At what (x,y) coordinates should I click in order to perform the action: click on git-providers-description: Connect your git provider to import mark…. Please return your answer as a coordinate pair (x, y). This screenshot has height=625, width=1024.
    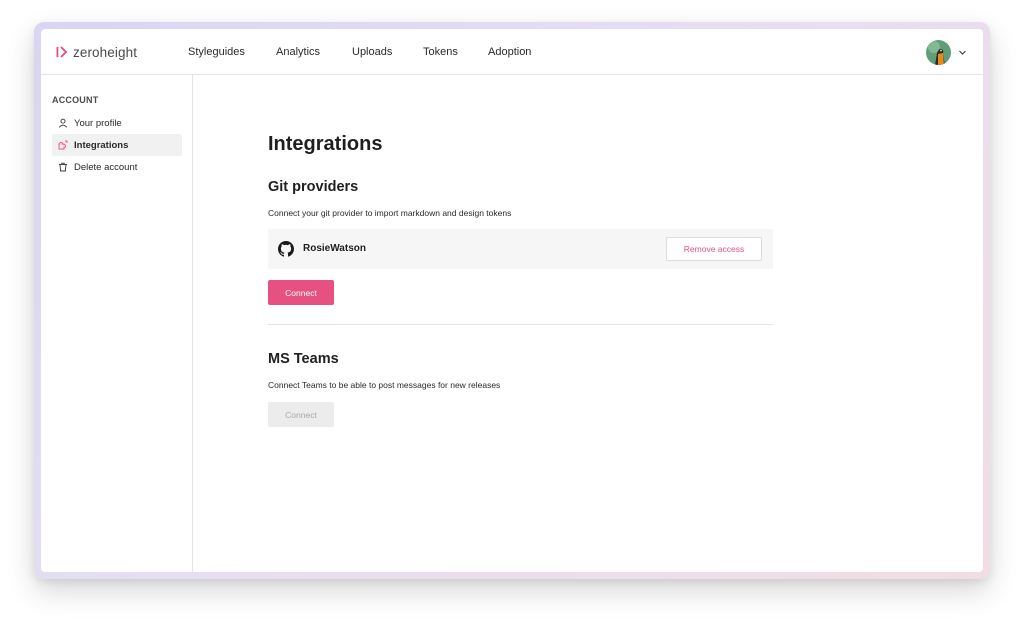
    Looking at the image, I should click on (390, 213).